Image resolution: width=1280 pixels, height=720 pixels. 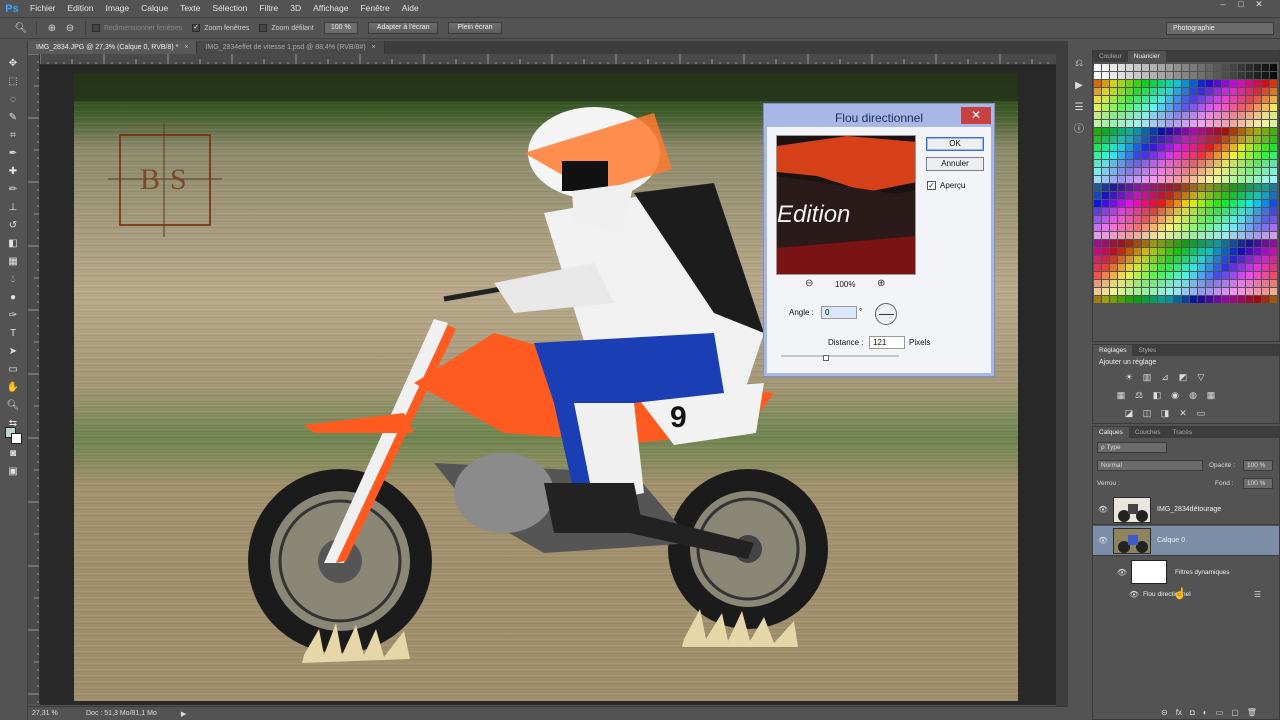 I want to click on menu-edition: Edition, so click(x=81, y=8).